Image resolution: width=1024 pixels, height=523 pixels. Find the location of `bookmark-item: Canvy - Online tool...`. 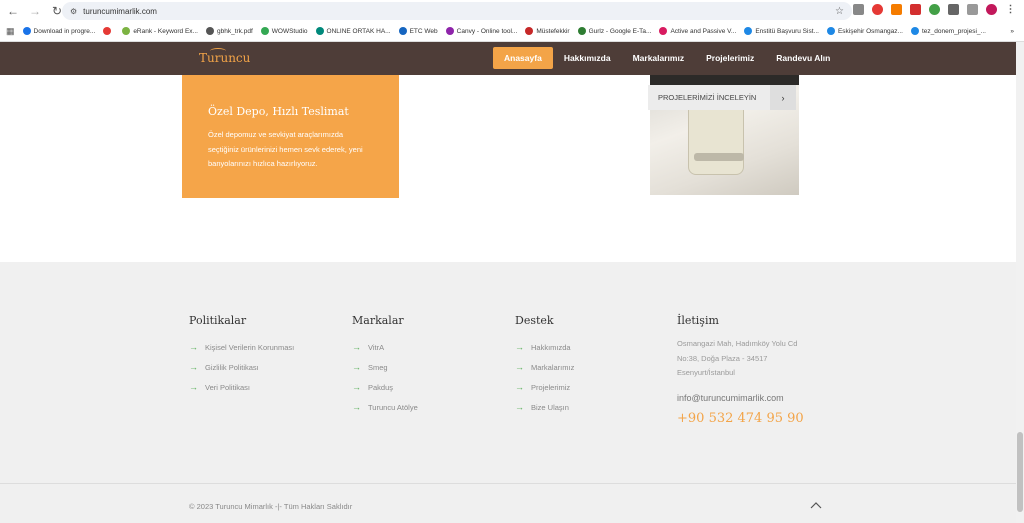

bookmark-item: Canvy - Online tool... is located at coordinates (481, 31).